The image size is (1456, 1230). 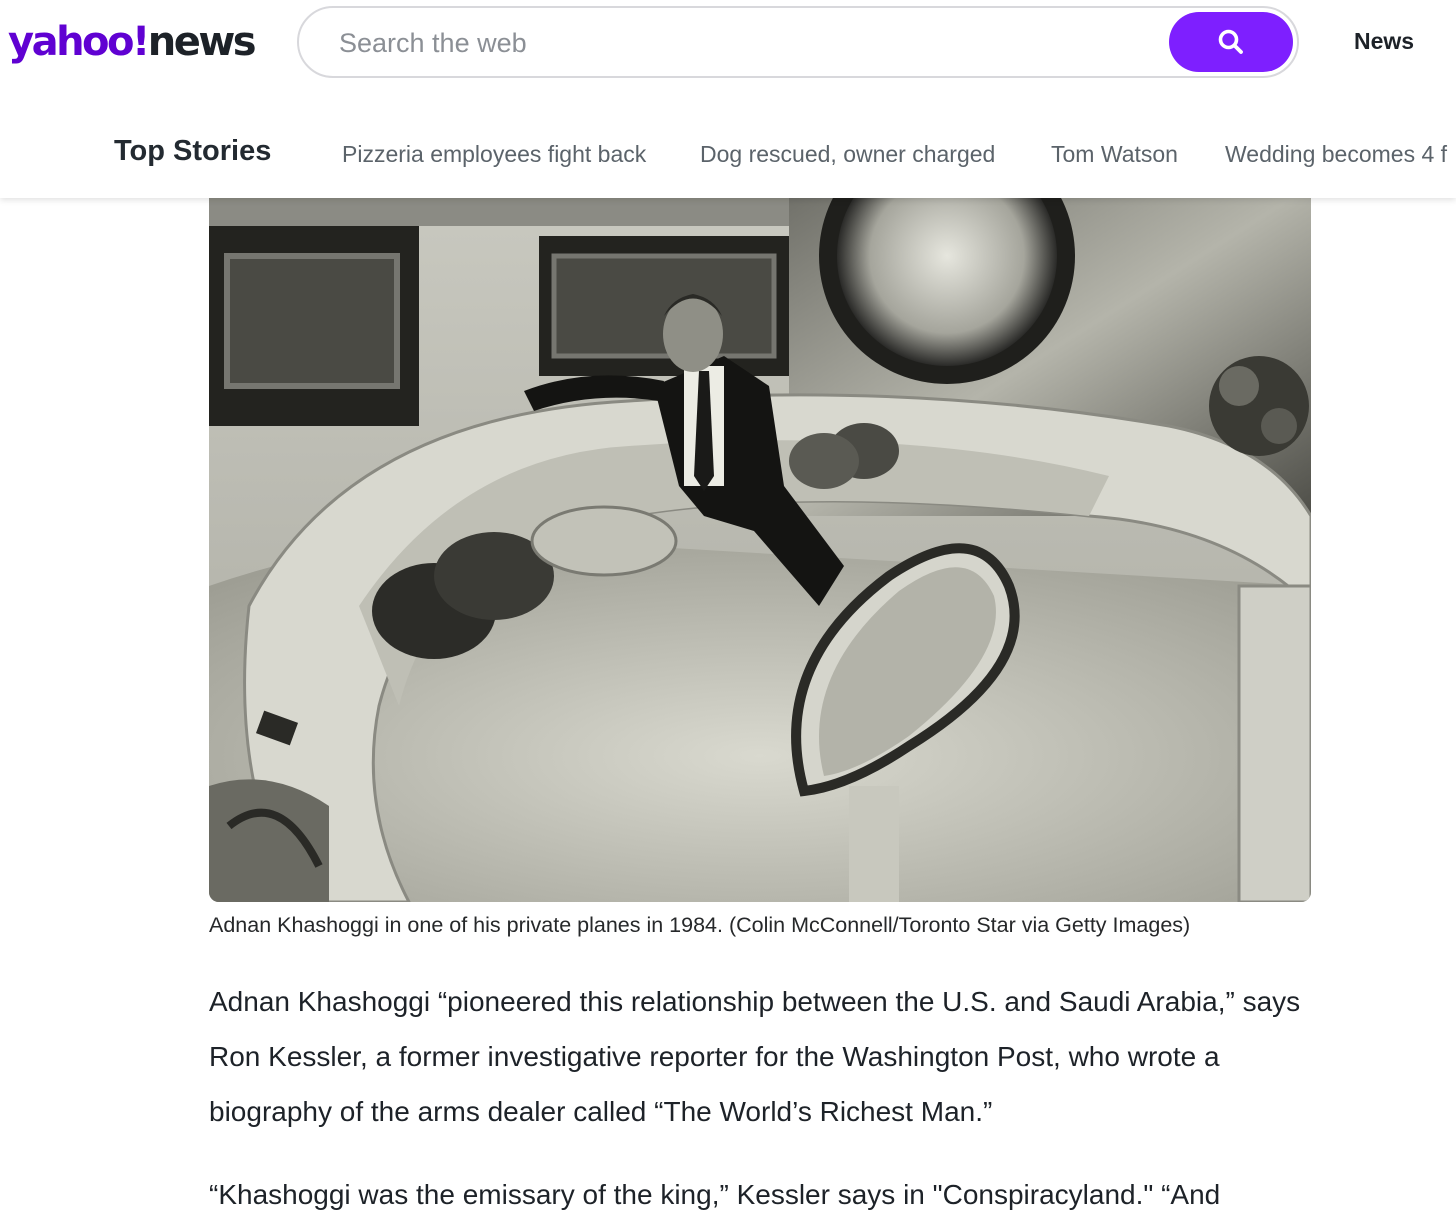 I want to click on trending-link: Pizzeria employees fight back, so click(x=494, y=154).